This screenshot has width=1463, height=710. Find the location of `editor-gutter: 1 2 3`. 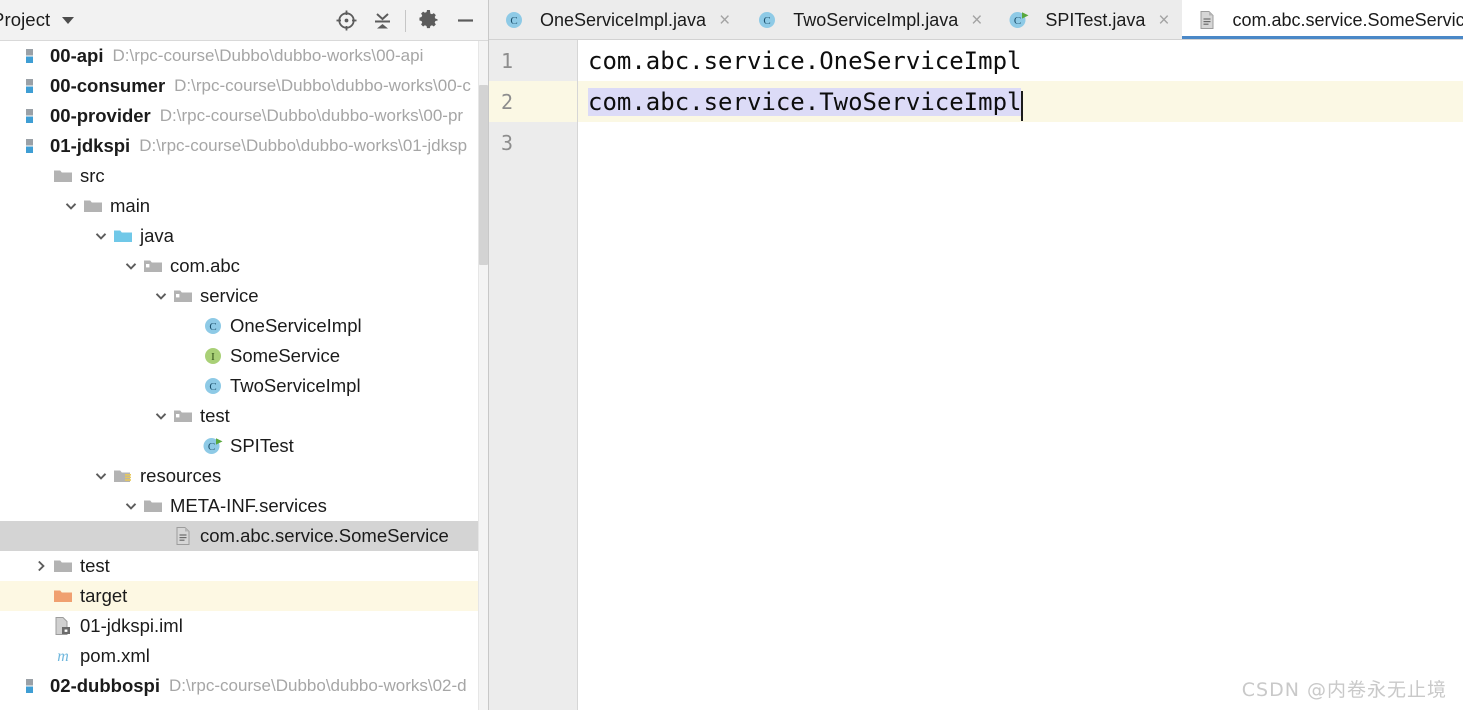

editor-gutter: 1 2 3 is located at coordinates (533, 375).